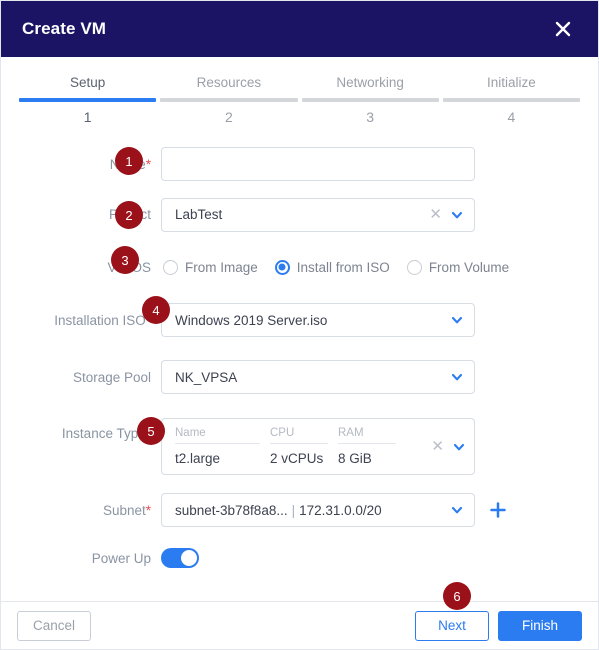 The image size is (599, 650). I want to click on footer-actions: Next Finish, so click(498, 625).